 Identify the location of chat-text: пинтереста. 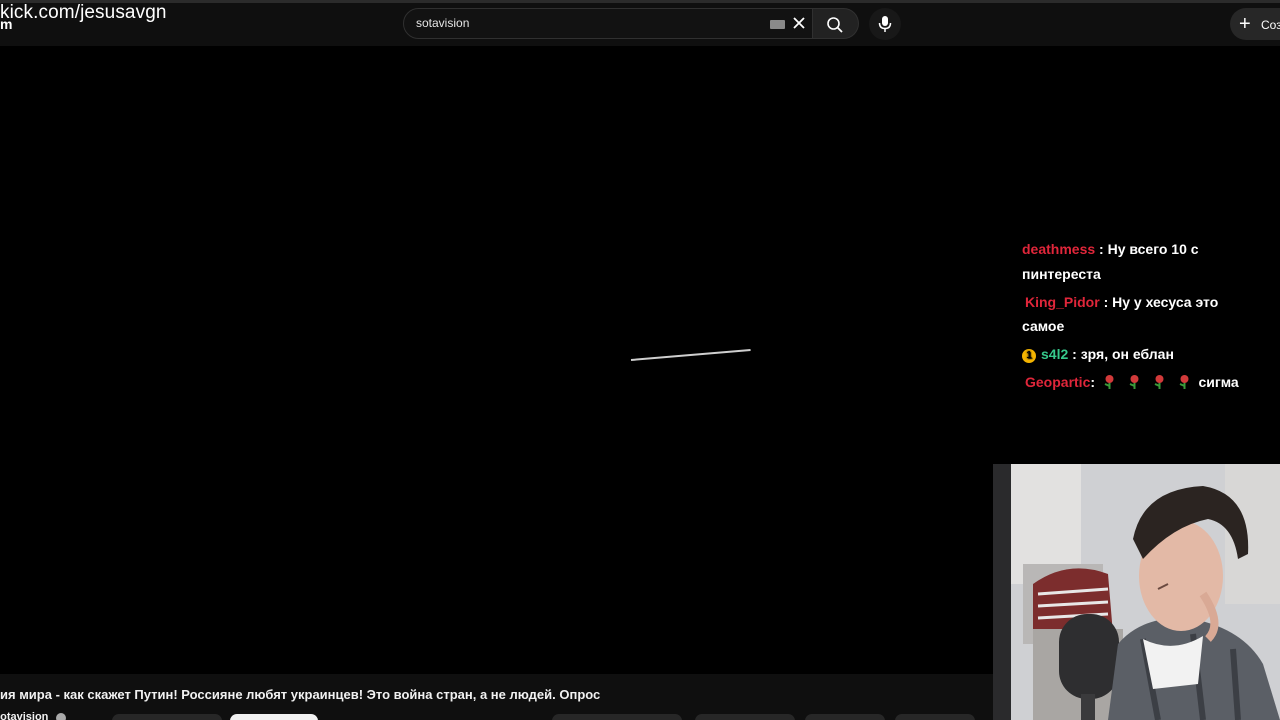
(1061, 274).